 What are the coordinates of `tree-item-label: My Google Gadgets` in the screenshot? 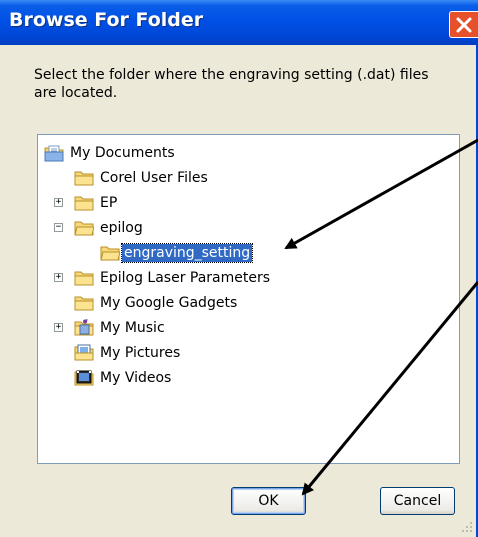 It's located at (169, 303).